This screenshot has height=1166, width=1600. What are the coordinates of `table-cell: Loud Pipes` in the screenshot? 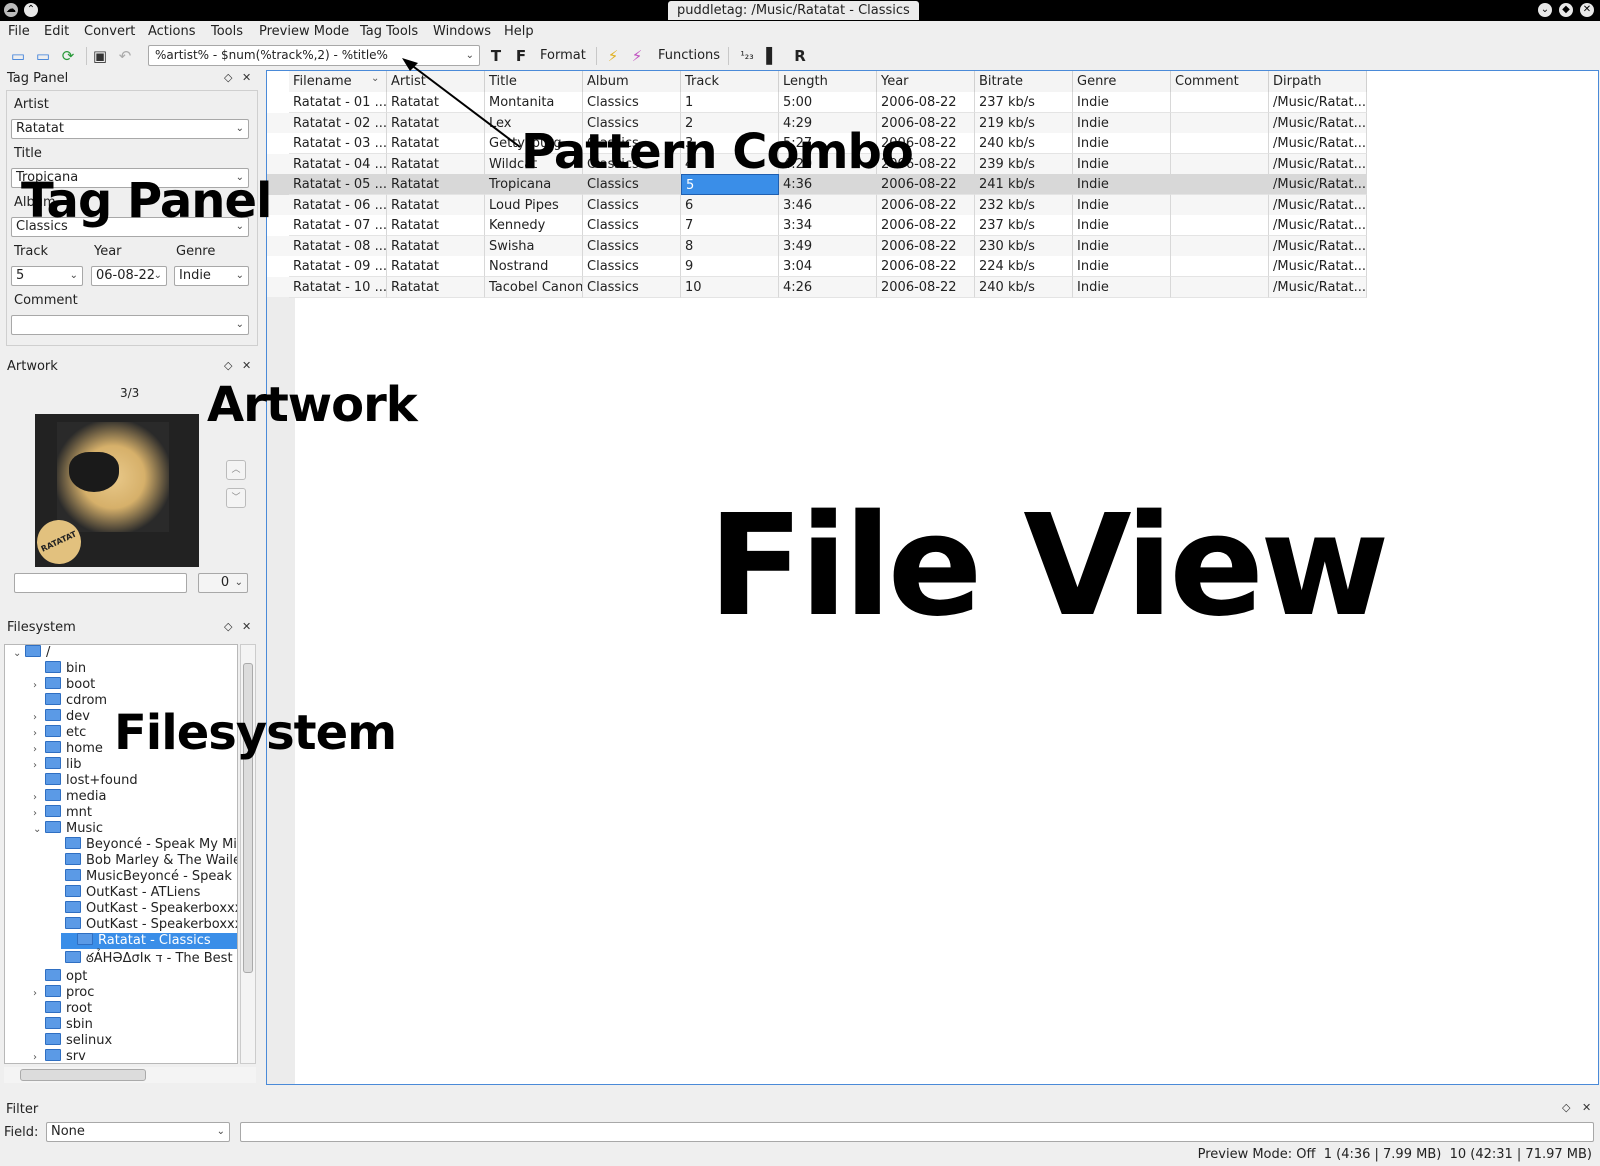 It's located at (534, 205).